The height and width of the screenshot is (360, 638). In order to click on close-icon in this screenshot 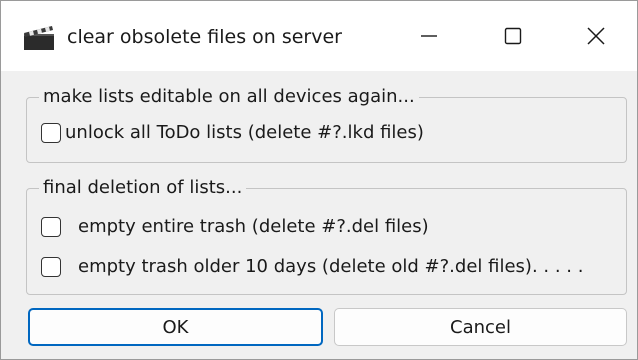, I will do `click(596, 36)`.